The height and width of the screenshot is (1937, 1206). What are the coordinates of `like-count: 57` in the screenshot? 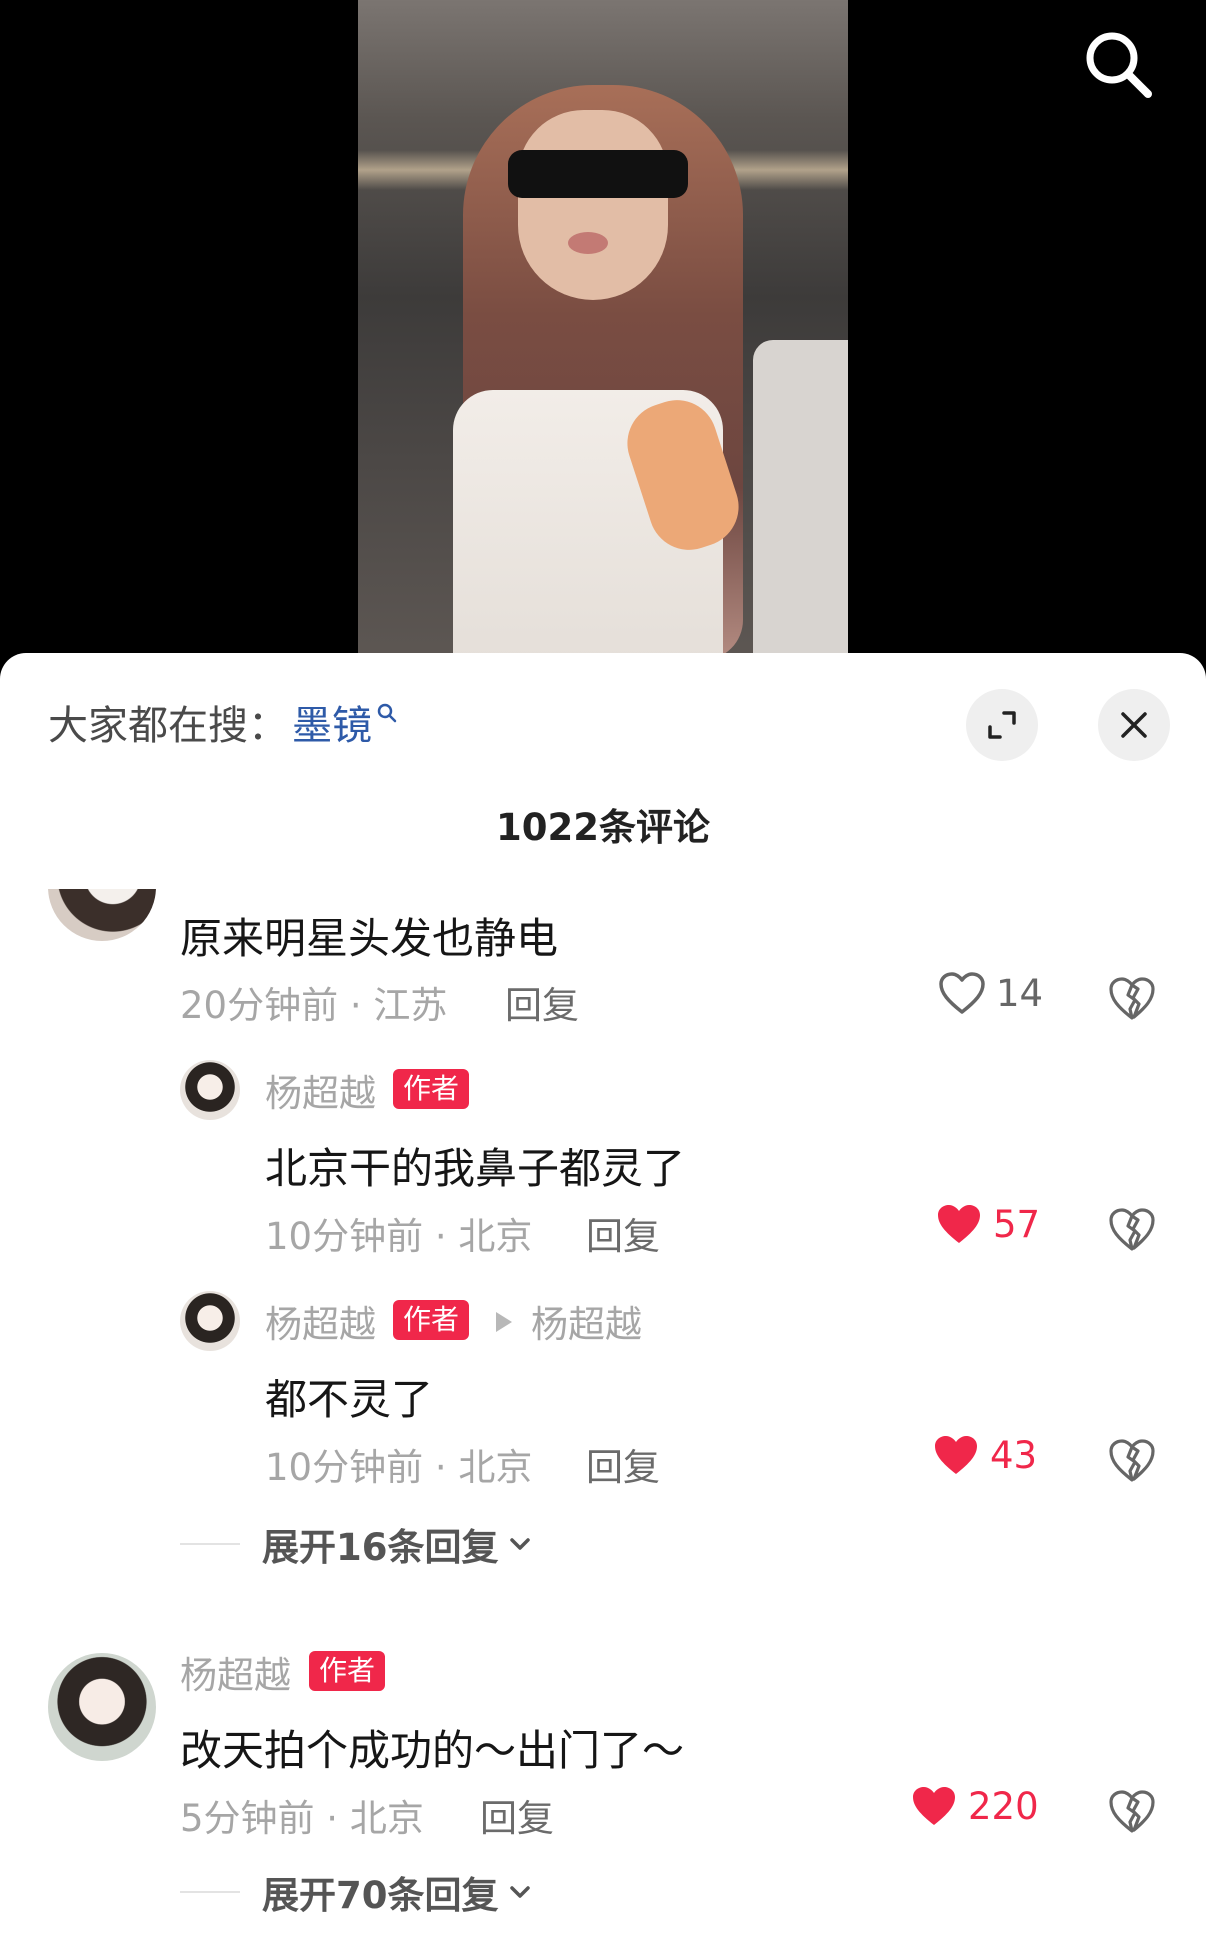 It's located at (1017, 1224).